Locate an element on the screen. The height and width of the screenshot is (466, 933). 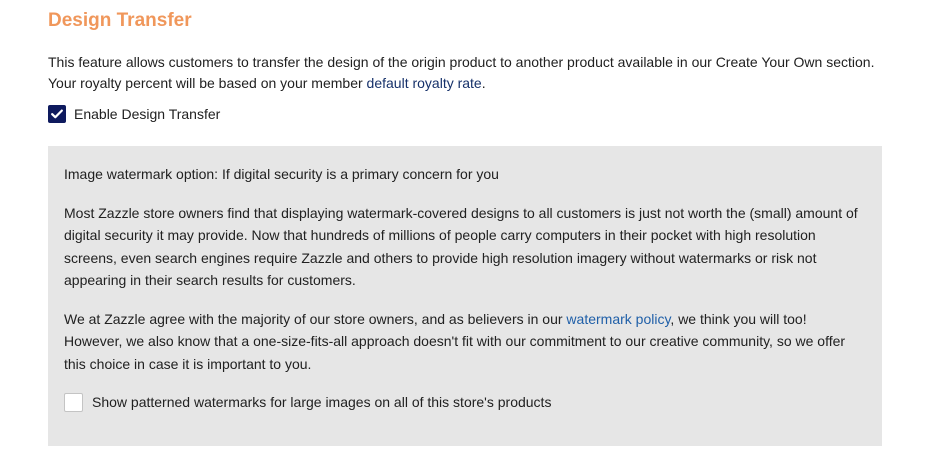
checkmark-icon is located at coordinates (57, 114).